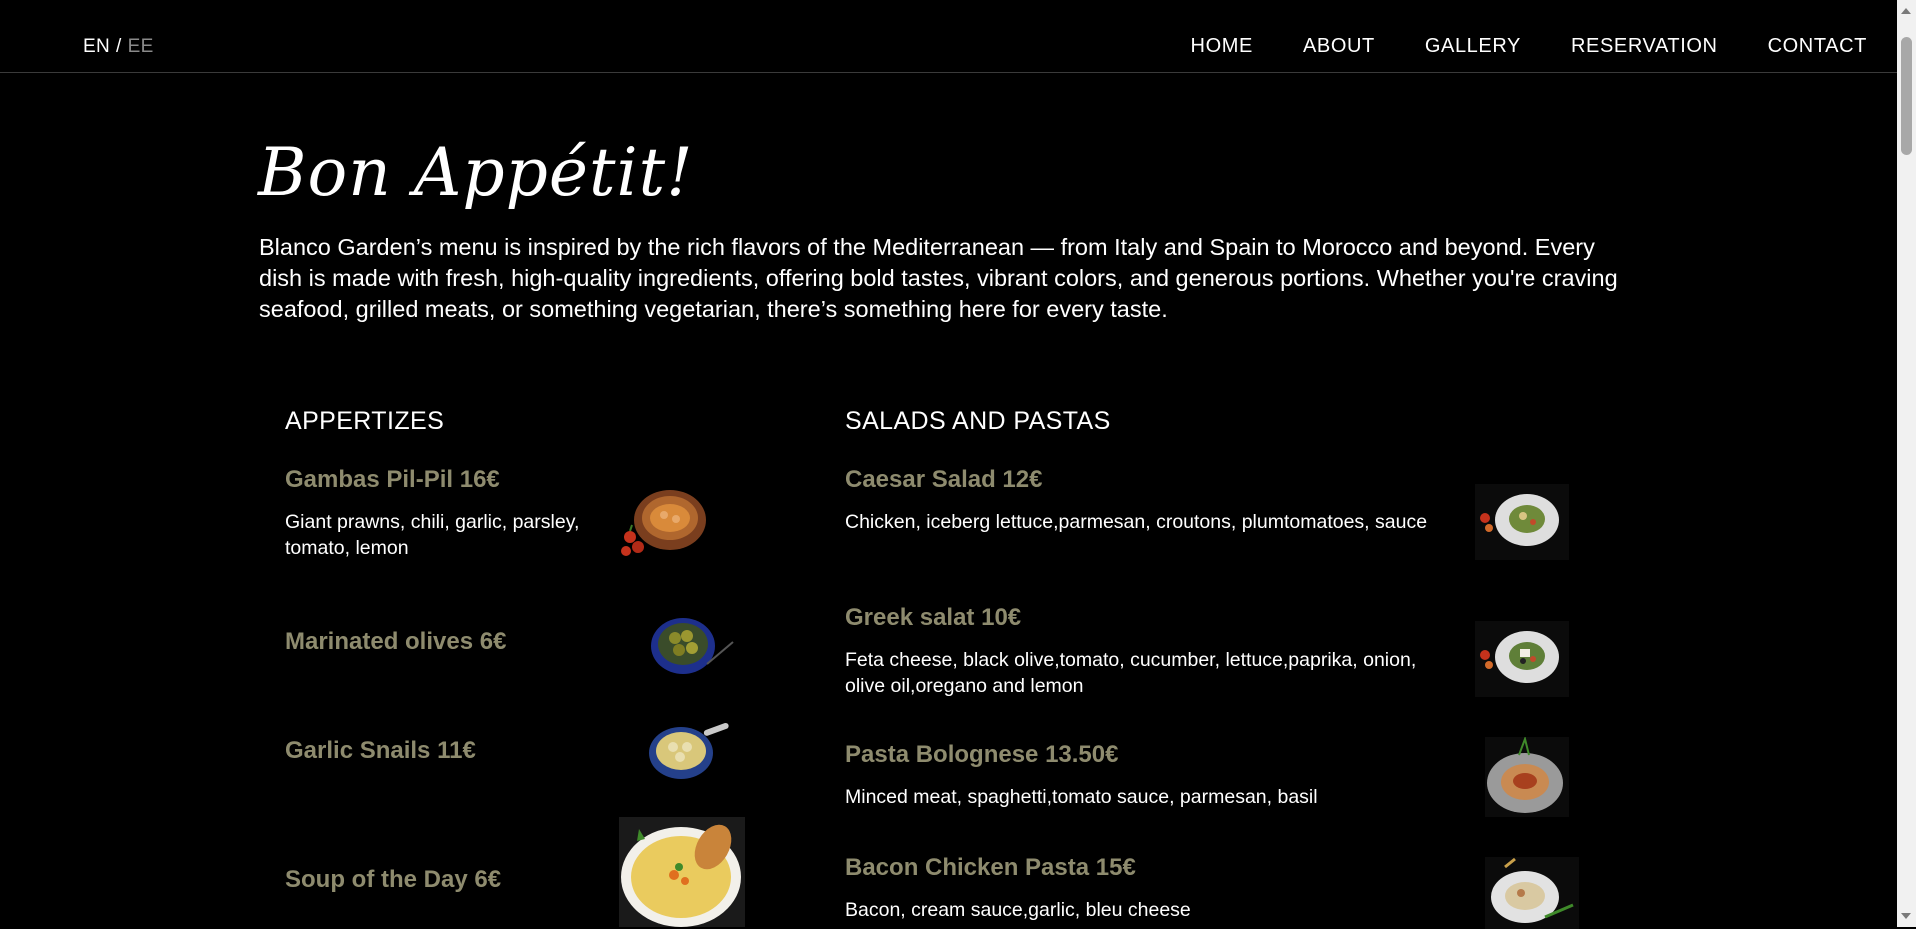 The width and height of the screenshot is (1916, 929). I want to click on scroll-thumb, so click(1906, 96).